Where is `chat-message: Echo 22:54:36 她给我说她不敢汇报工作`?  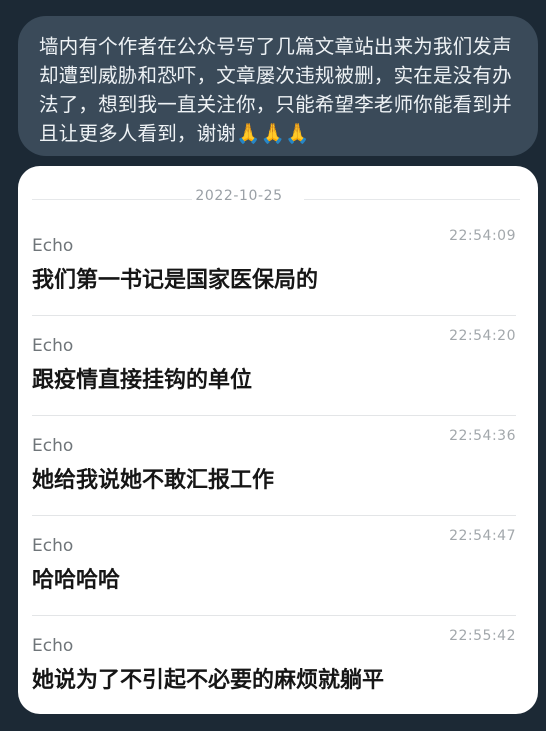 chat-message: Echo 22:54:36 她给我说她不敢汇报工作 is located at coordinates (274, 482).